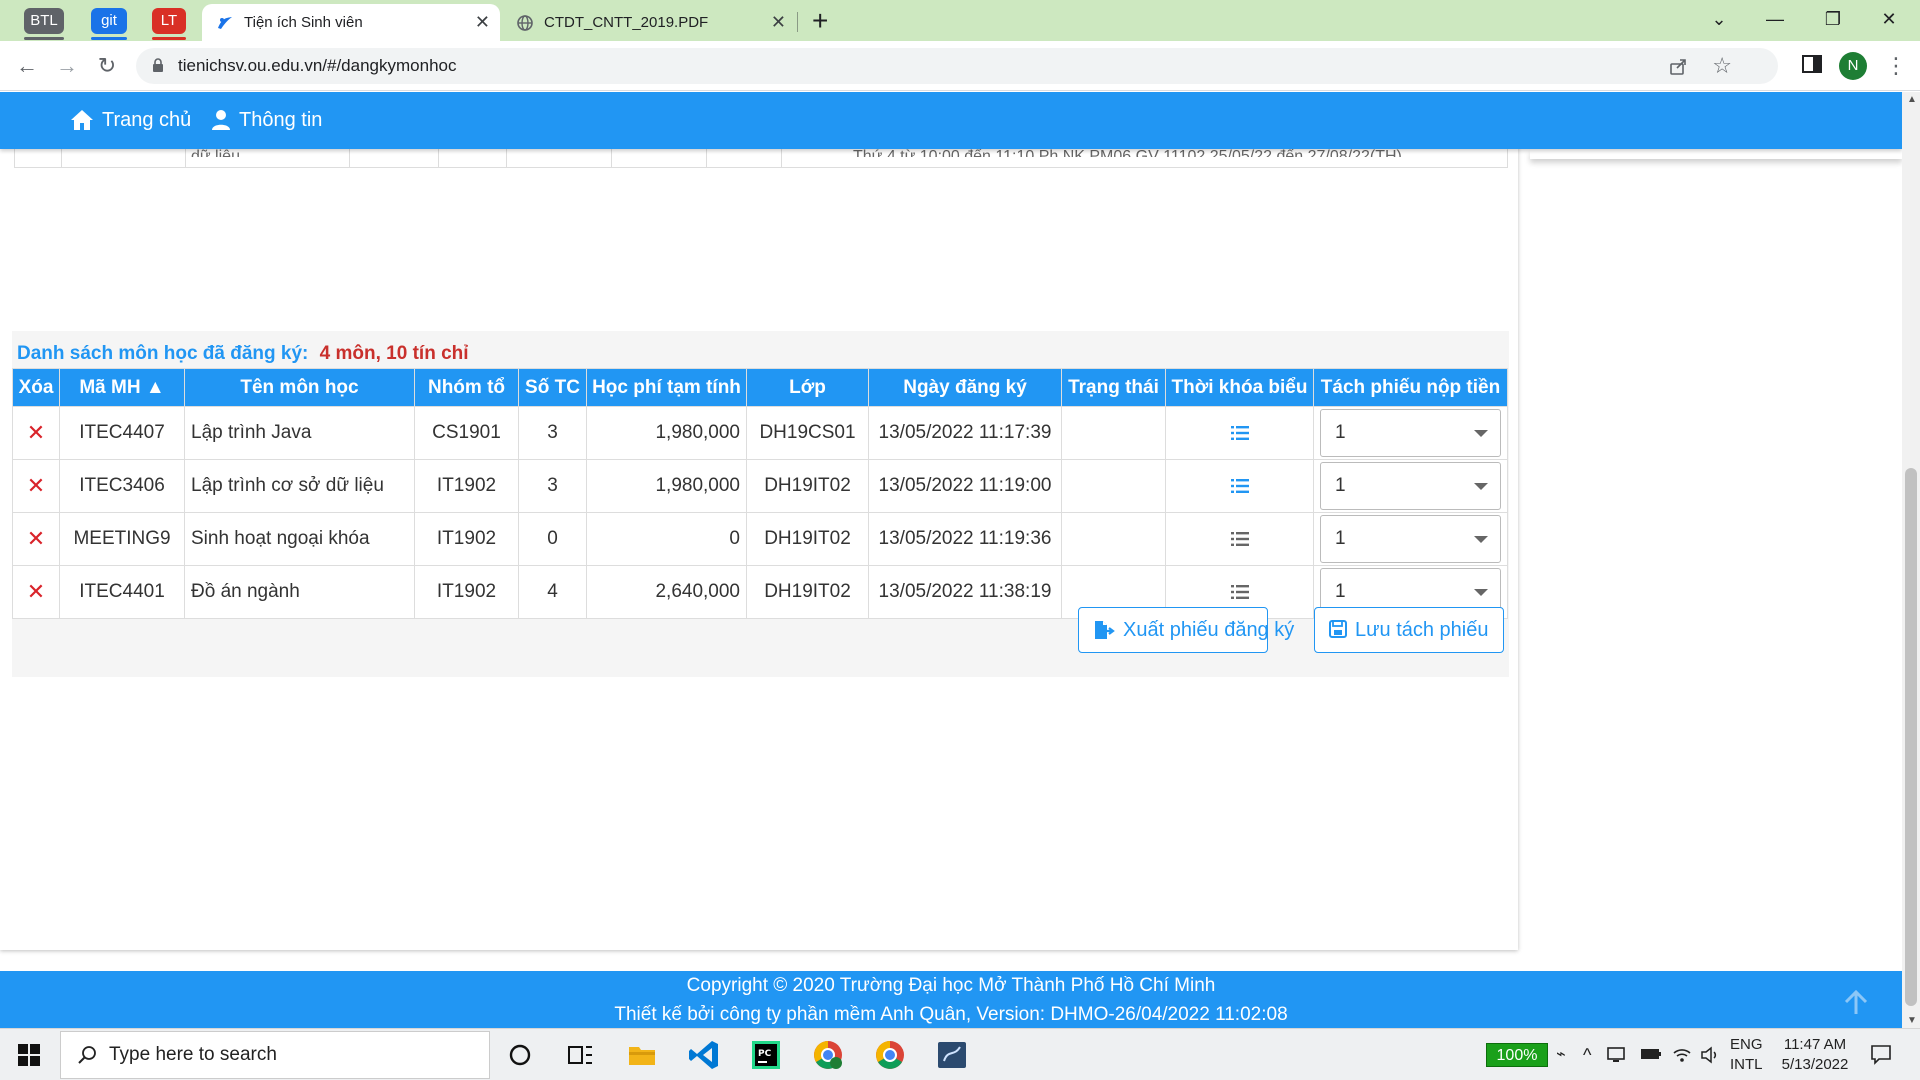 The width and height of the screenshot is (1920, 1080). I want to click on globe-icon, so click(525, 23).